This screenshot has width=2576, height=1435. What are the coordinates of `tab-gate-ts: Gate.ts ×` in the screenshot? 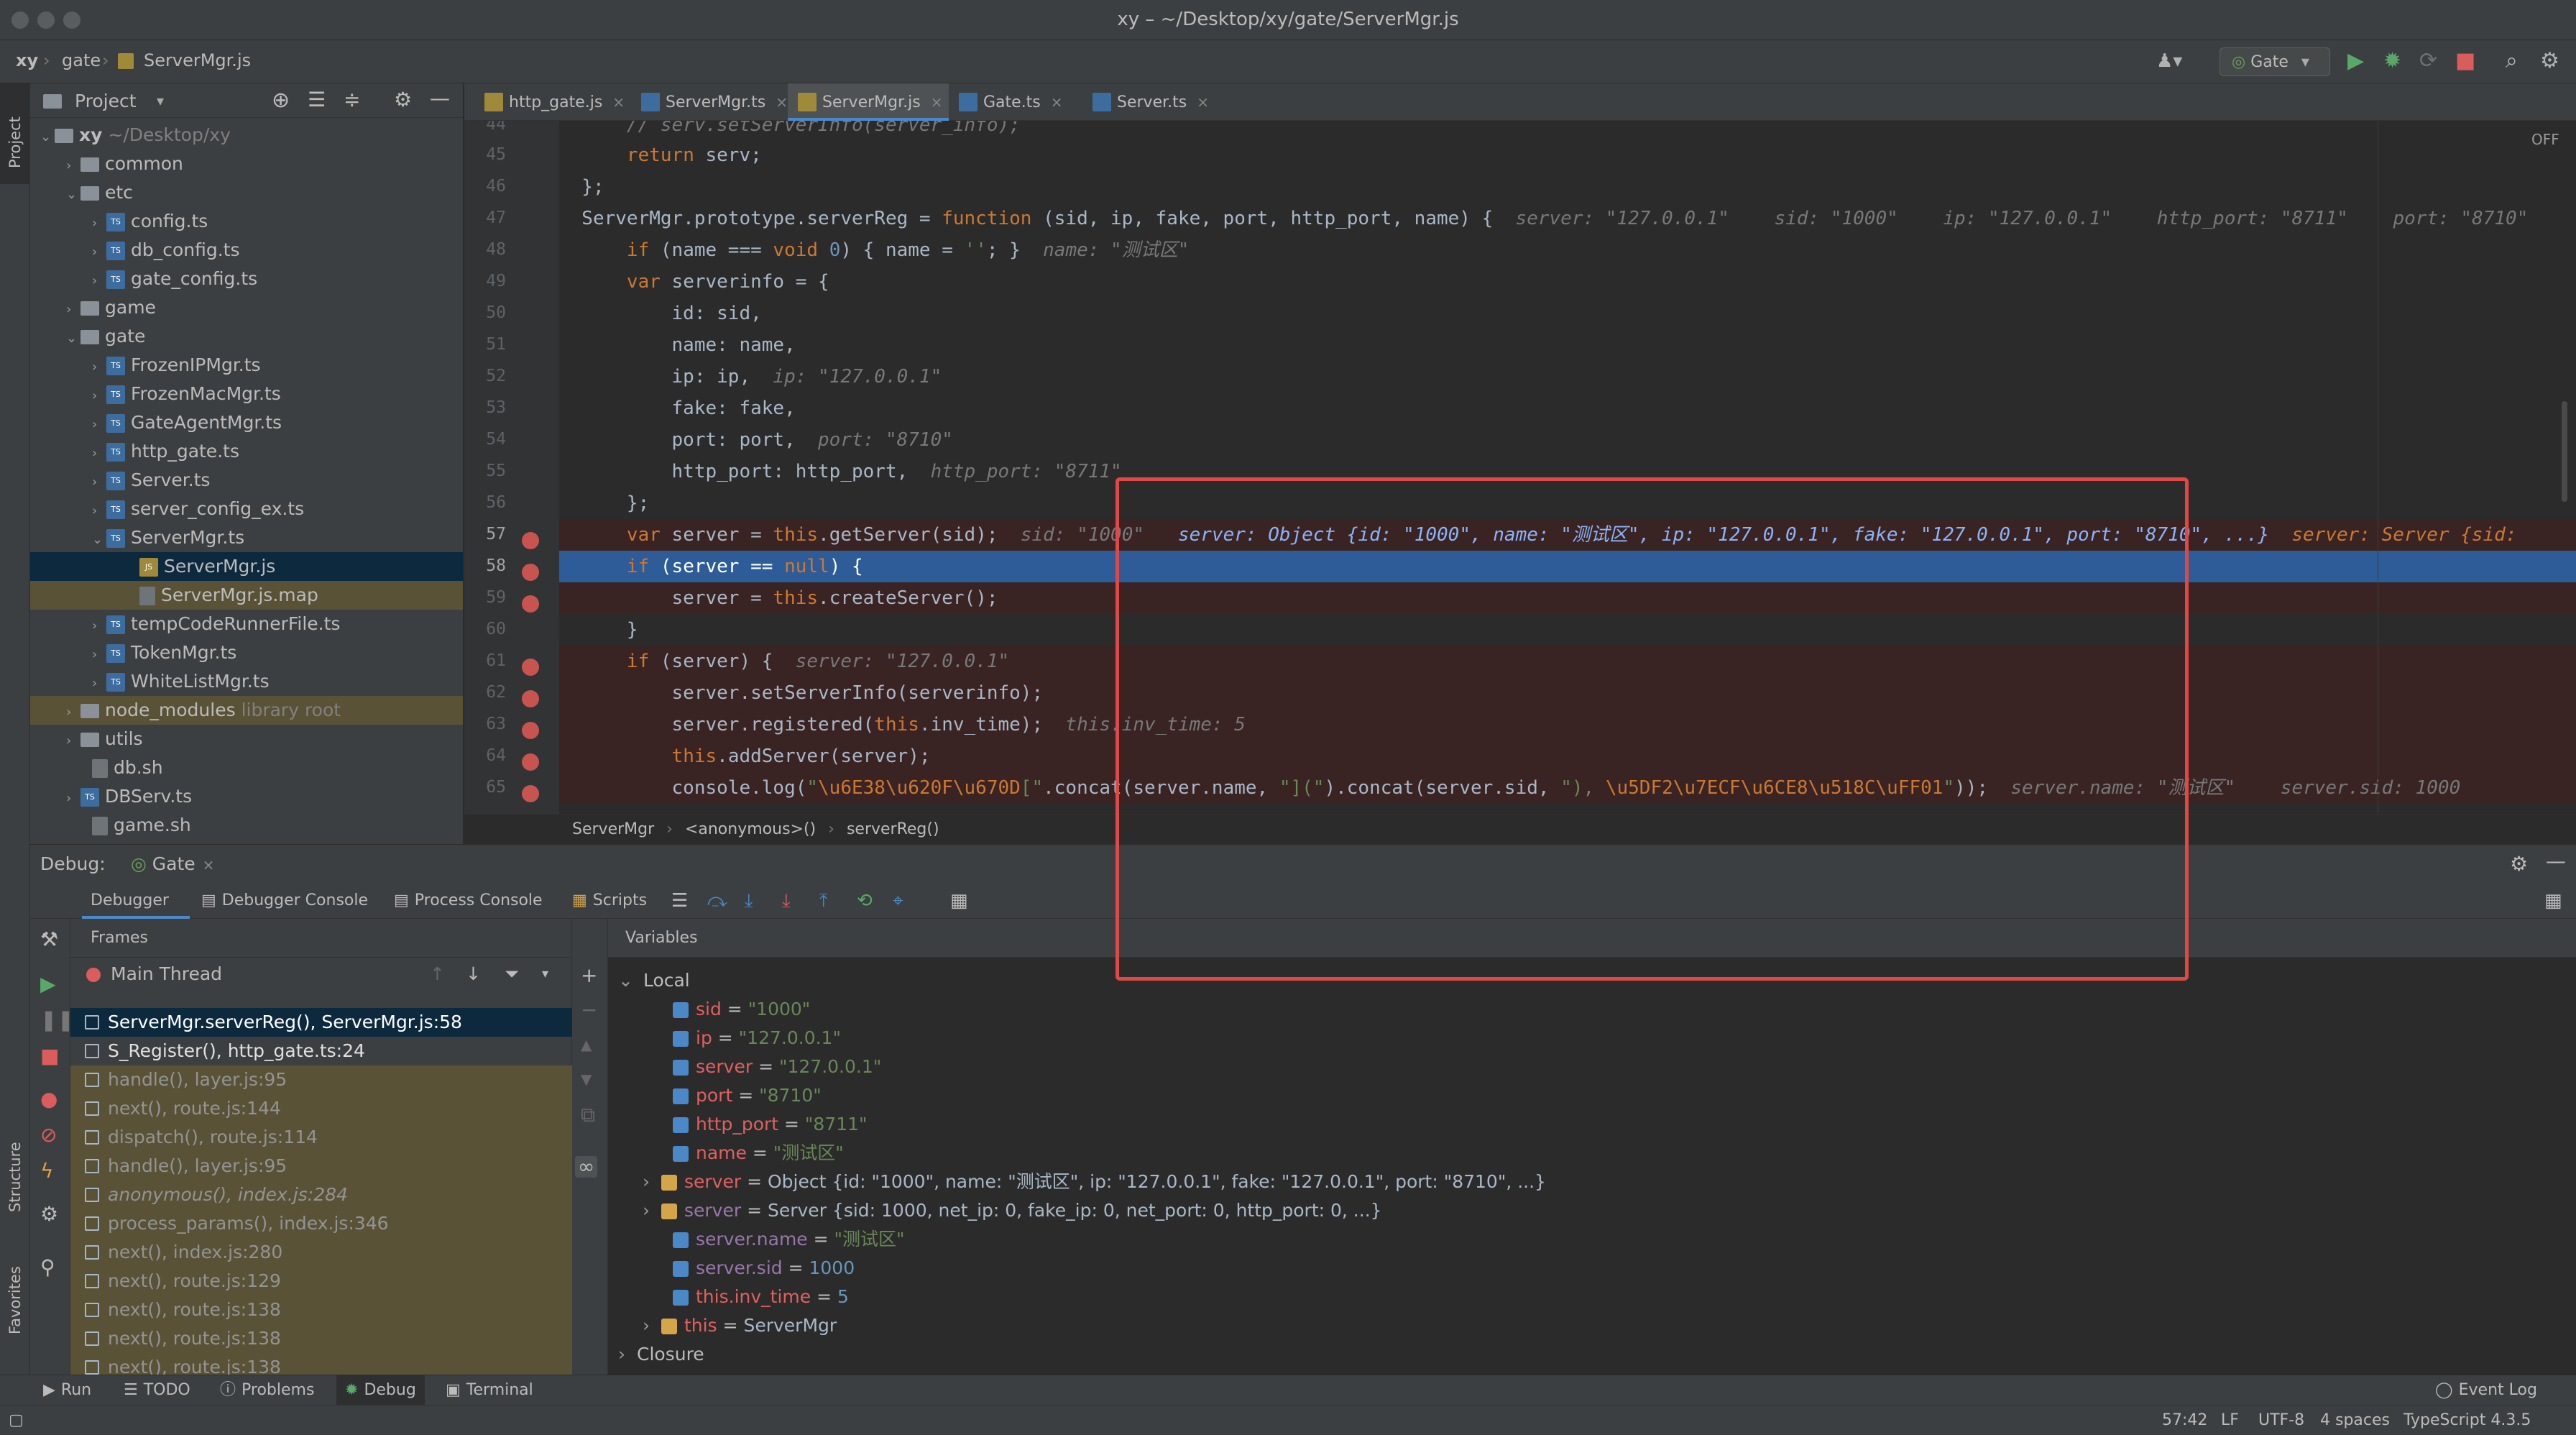 It's located at (1006, 102).